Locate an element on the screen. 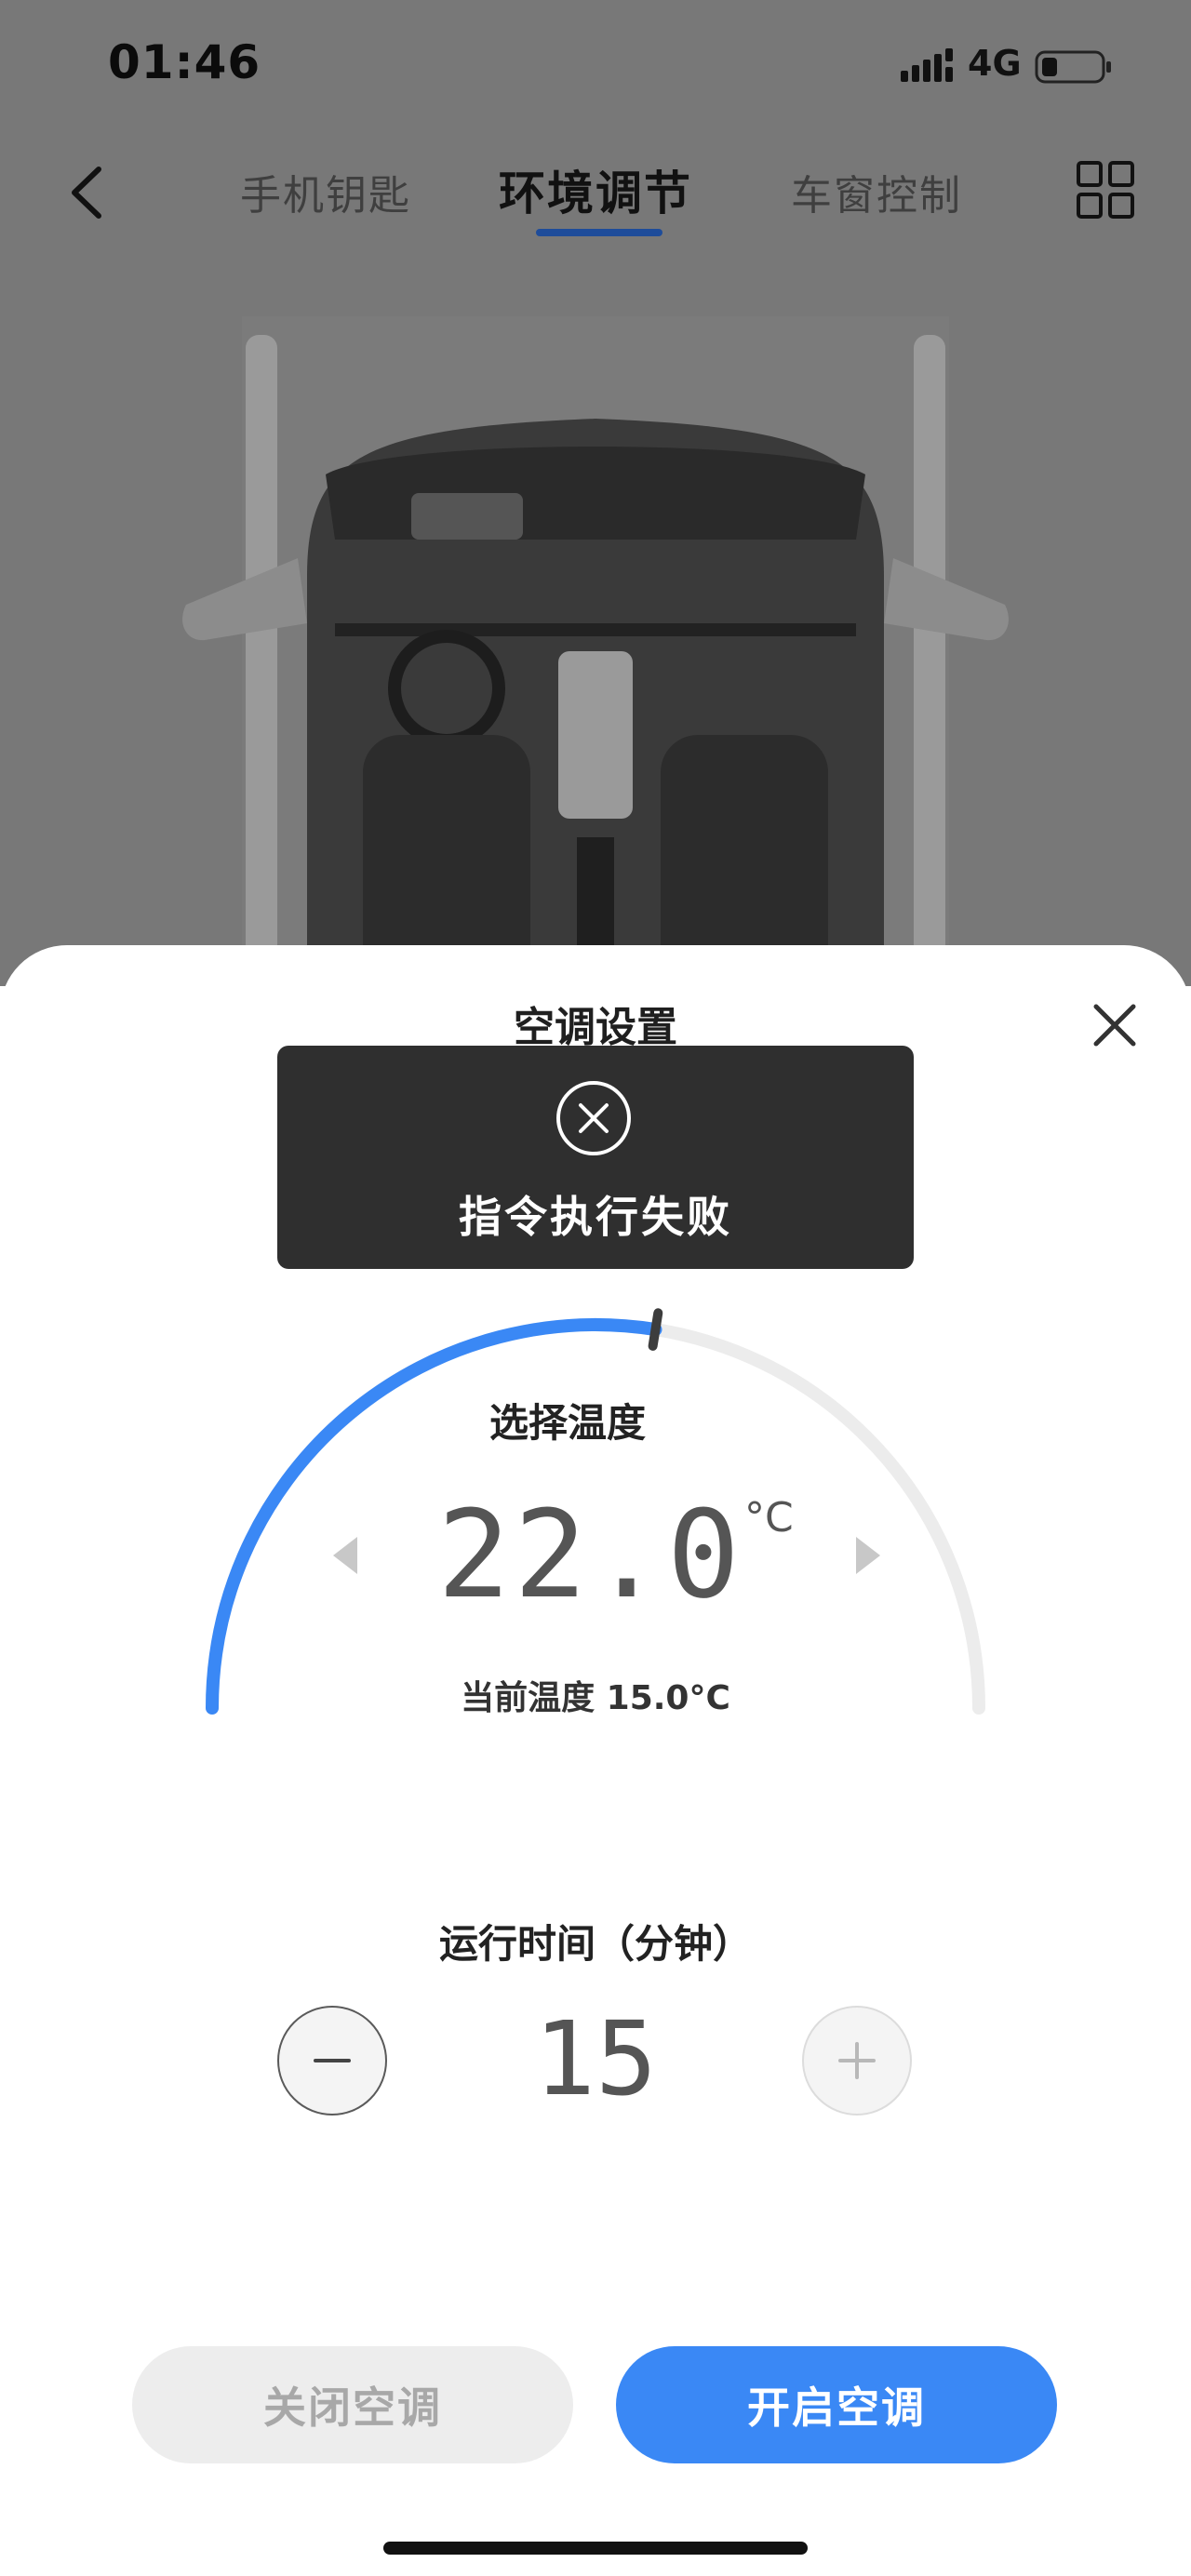 The height and width of the screenshot is (2576, 1191). target-temperature-value: 22.0 is located at coordinates (590, 1554).